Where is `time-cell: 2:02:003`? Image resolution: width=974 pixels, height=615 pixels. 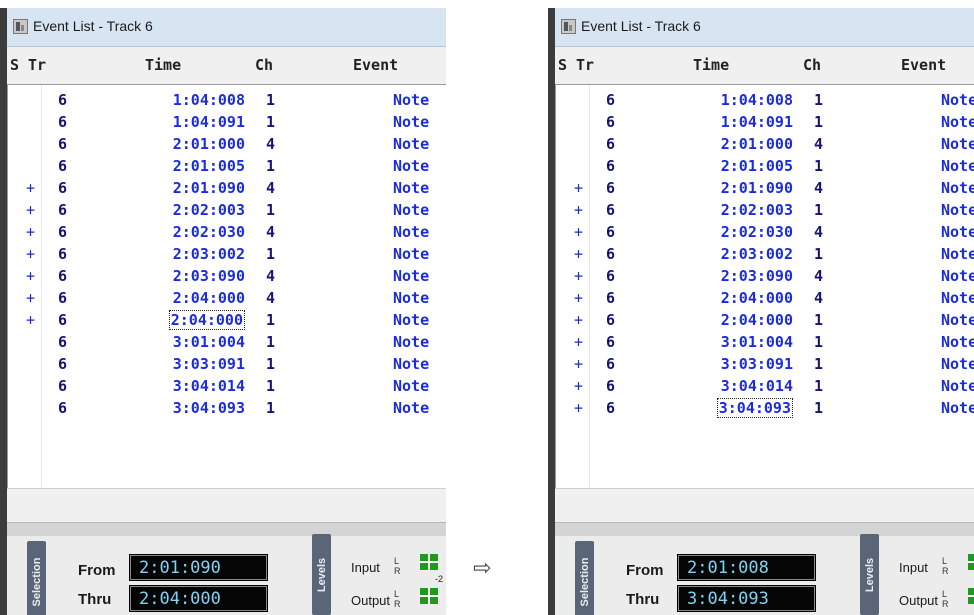
time-cell: 2:02:003 is located at coordinates (740, 210).